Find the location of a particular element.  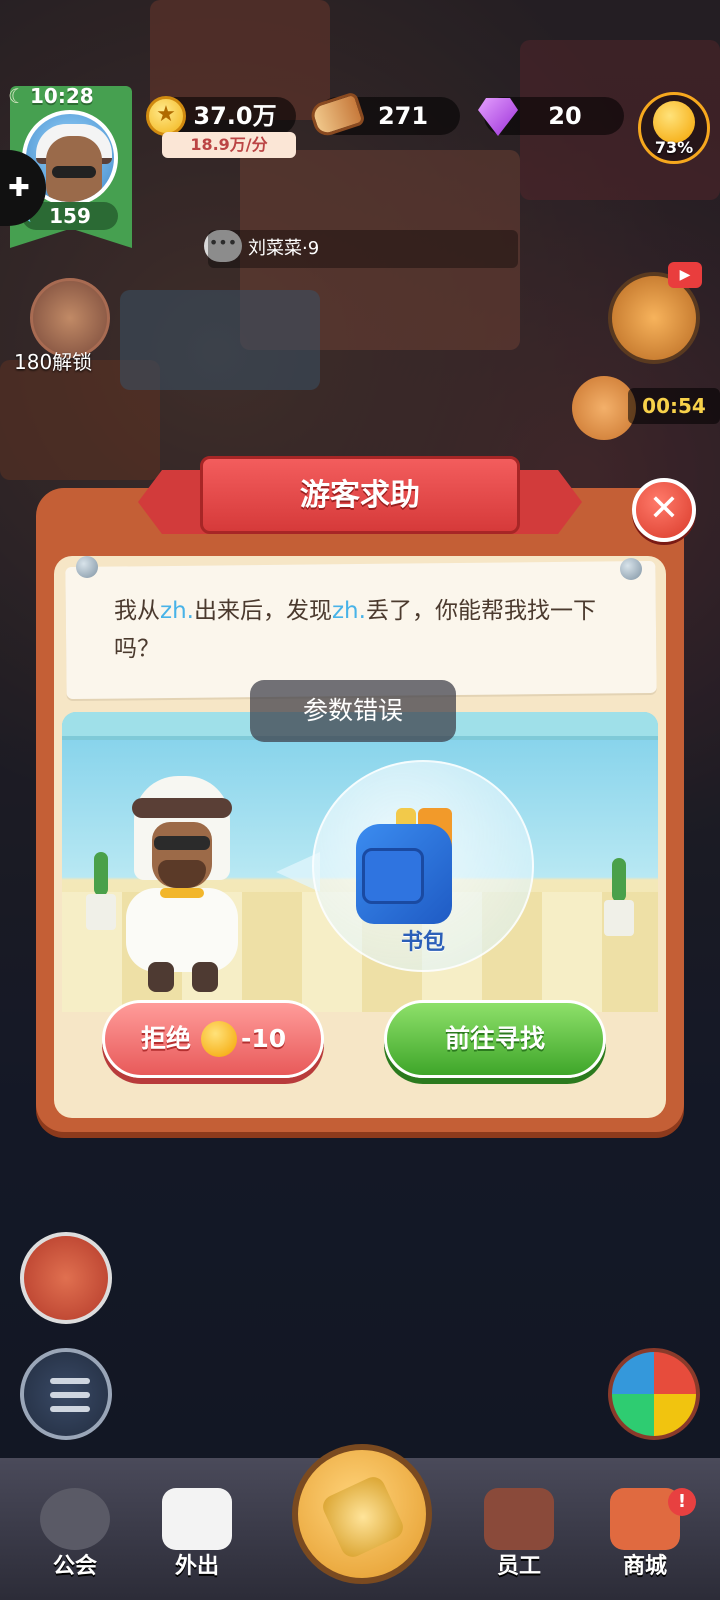

refuse-button: 拒绝 -10 is located at coordinates (213, 1039).